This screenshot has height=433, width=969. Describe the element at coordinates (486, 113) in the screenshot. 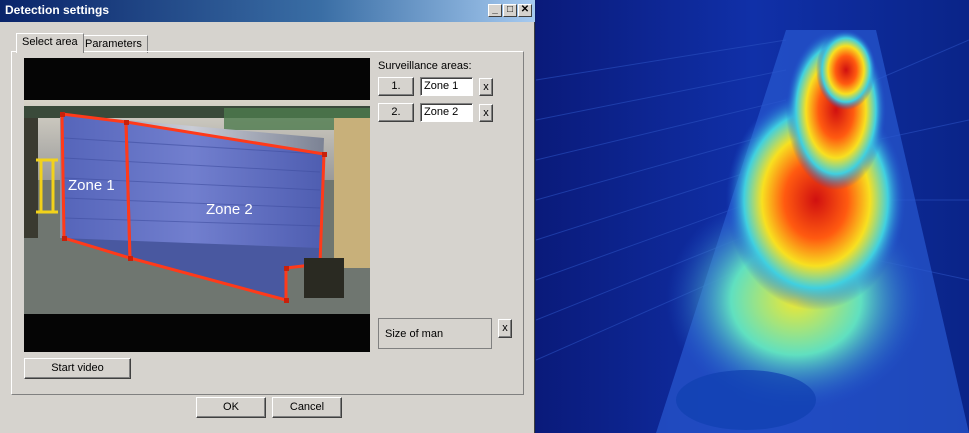

I see `zone-2-remove-button: x` at that location.